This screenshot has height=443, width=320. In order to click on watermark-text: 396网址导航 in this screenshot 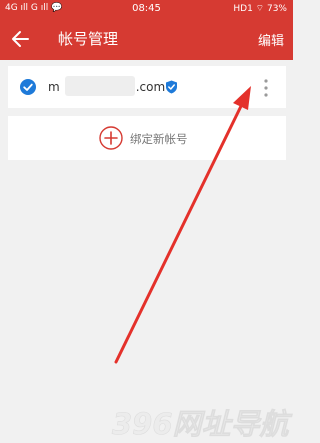, I will do `click(202, 424)`.